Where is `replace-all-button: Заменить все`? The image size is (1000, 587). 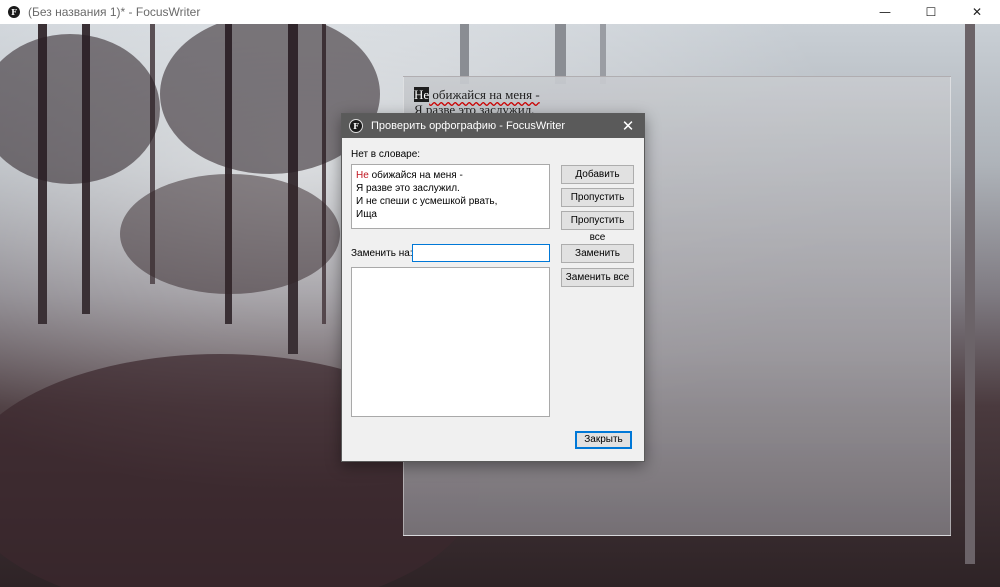
replace-all-button: Заменить все is located at coordinates (597, 277).